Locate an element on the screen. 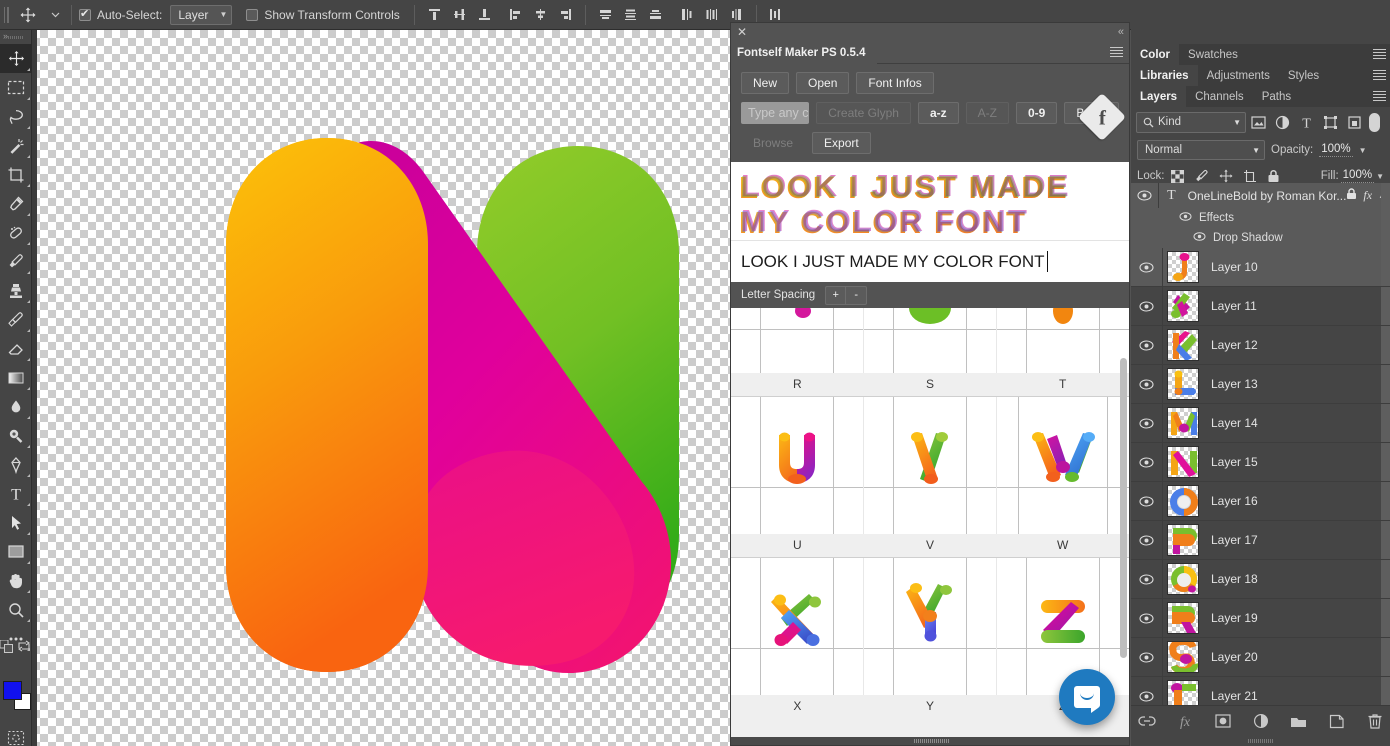  character-input: Type any character is located at coordinates (775, 113).